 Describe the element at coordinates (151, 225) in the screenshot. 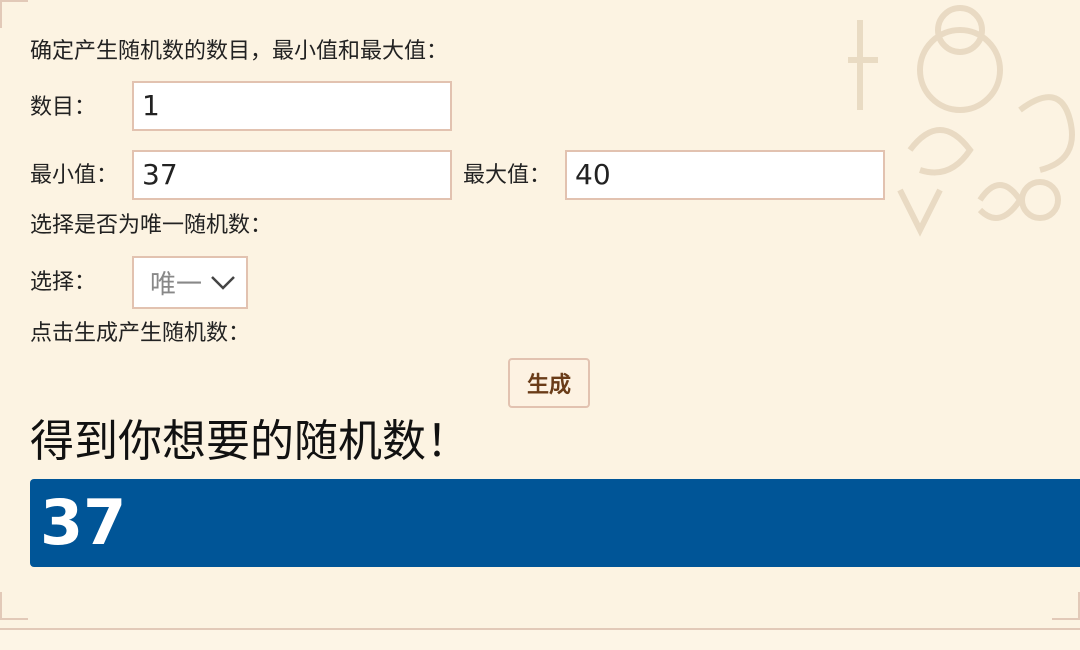

I see `unique-prompt: 选择是否为唯一随机数：` at that location.